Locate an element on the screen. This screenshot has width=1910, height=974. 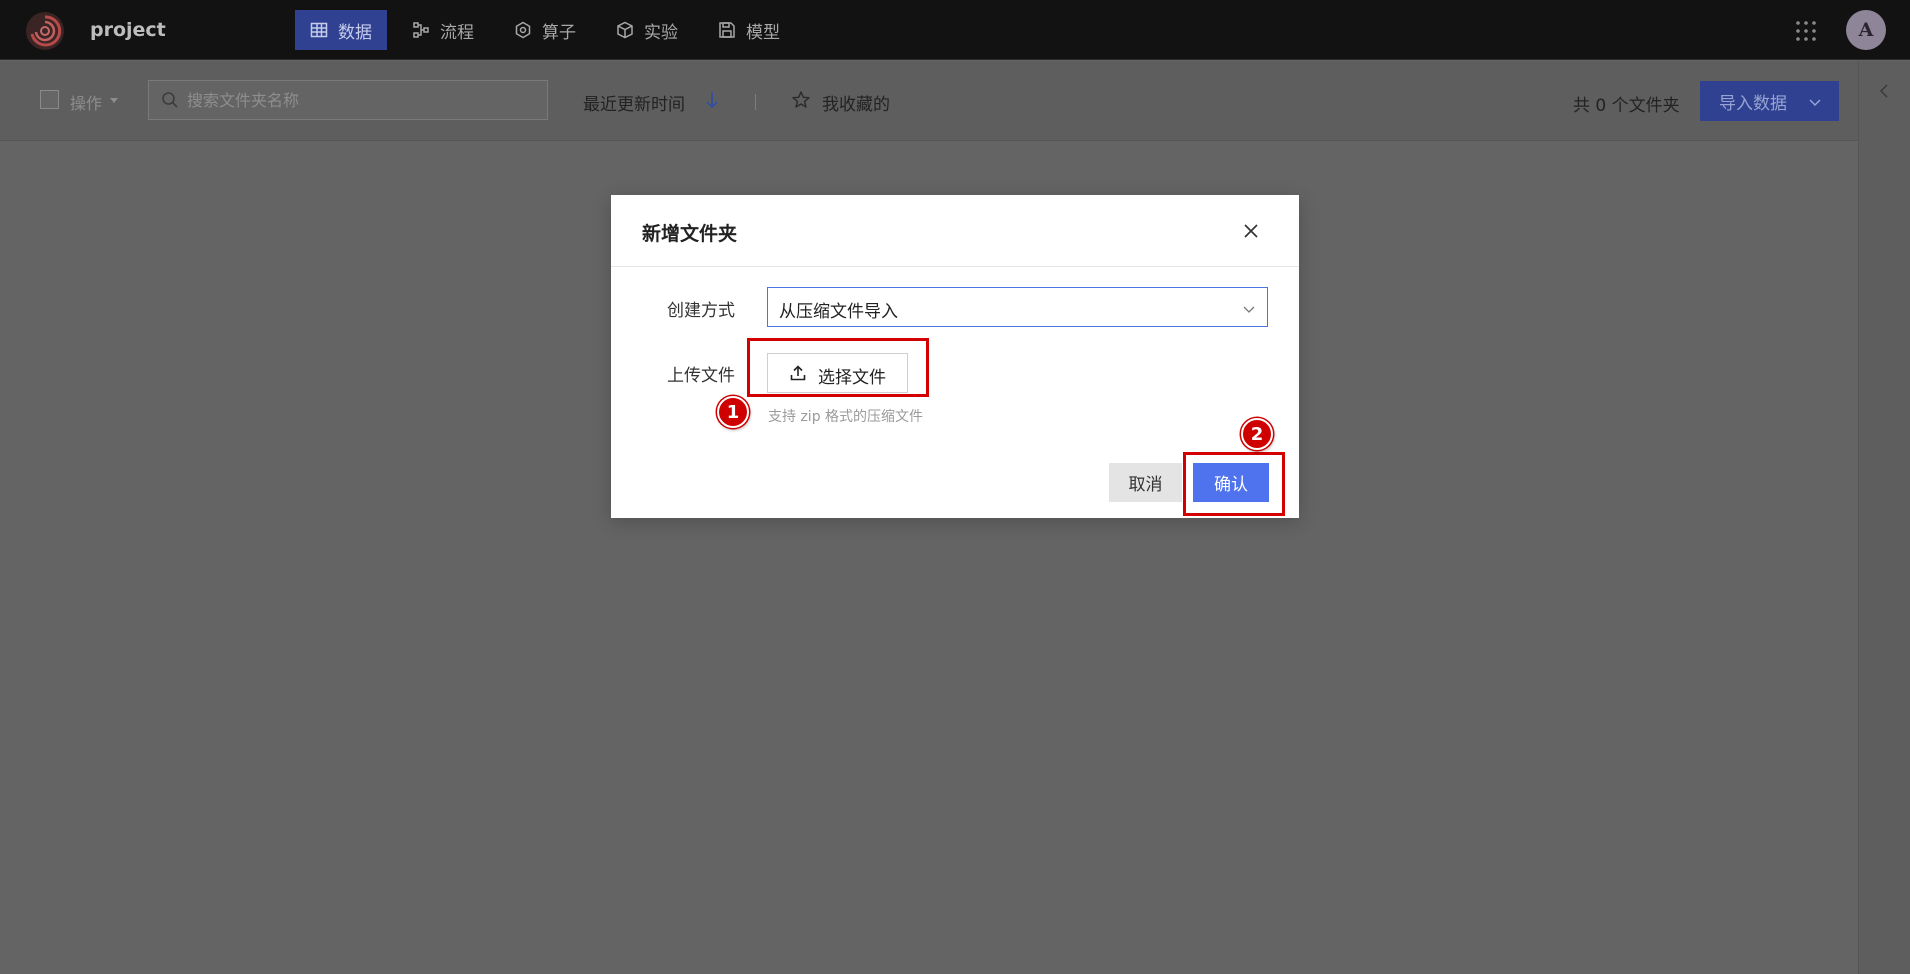
nav-item-label: 实验 is located at coordinates (661, 32).